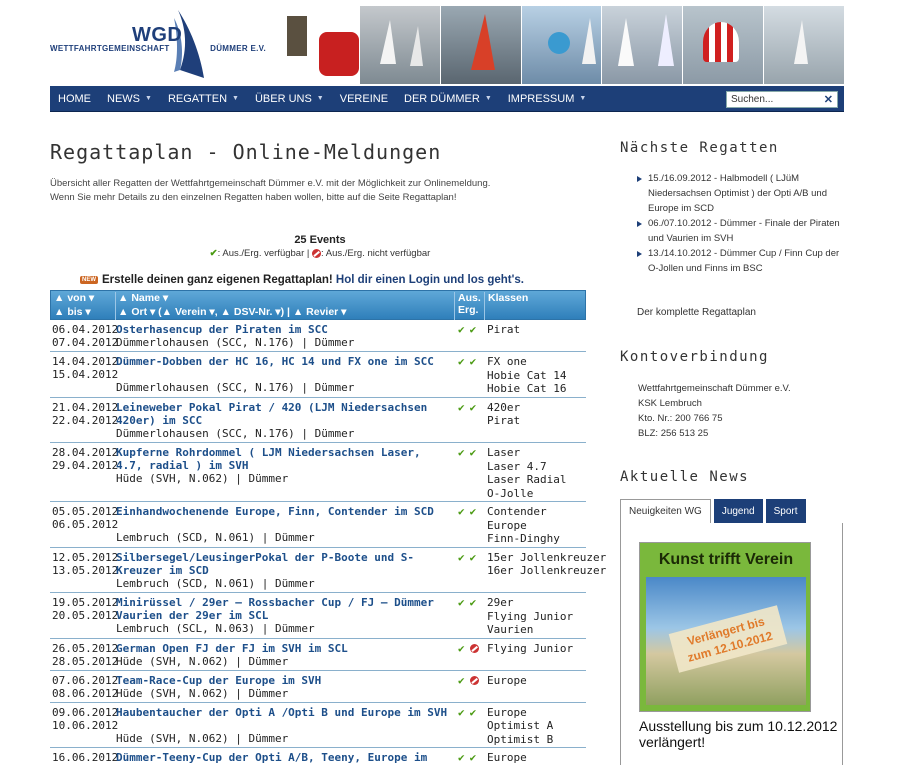 The image size is (900, 765). I want to click on event-classes: Europe Optimist A Optimist B, so click(520, 725).